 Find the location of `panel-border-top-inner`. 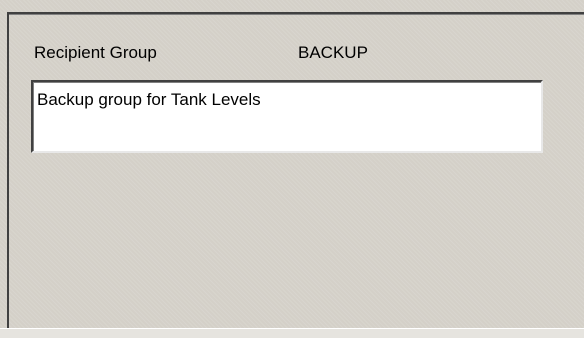

panel-border-top-inner is located at coordinates (295, 14).